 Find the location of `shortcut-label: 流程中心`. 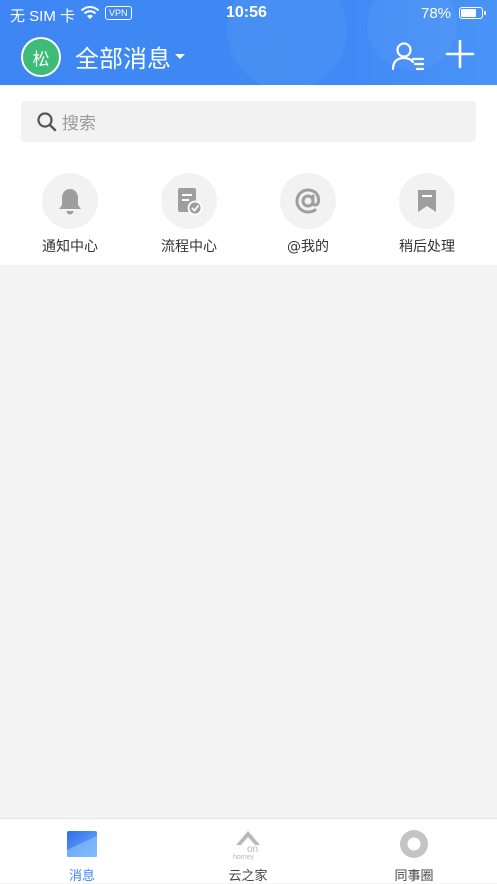

shortcut-label: 流程中心 is located at coordinates (189, 247).